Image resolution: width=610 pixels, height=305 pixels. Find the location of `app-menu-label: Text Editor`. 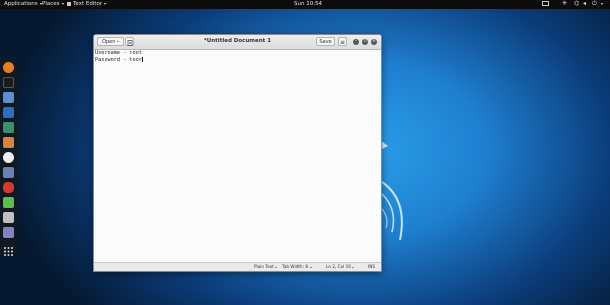

app-menu-label: Text Editor is located at coordinates (88, 4).